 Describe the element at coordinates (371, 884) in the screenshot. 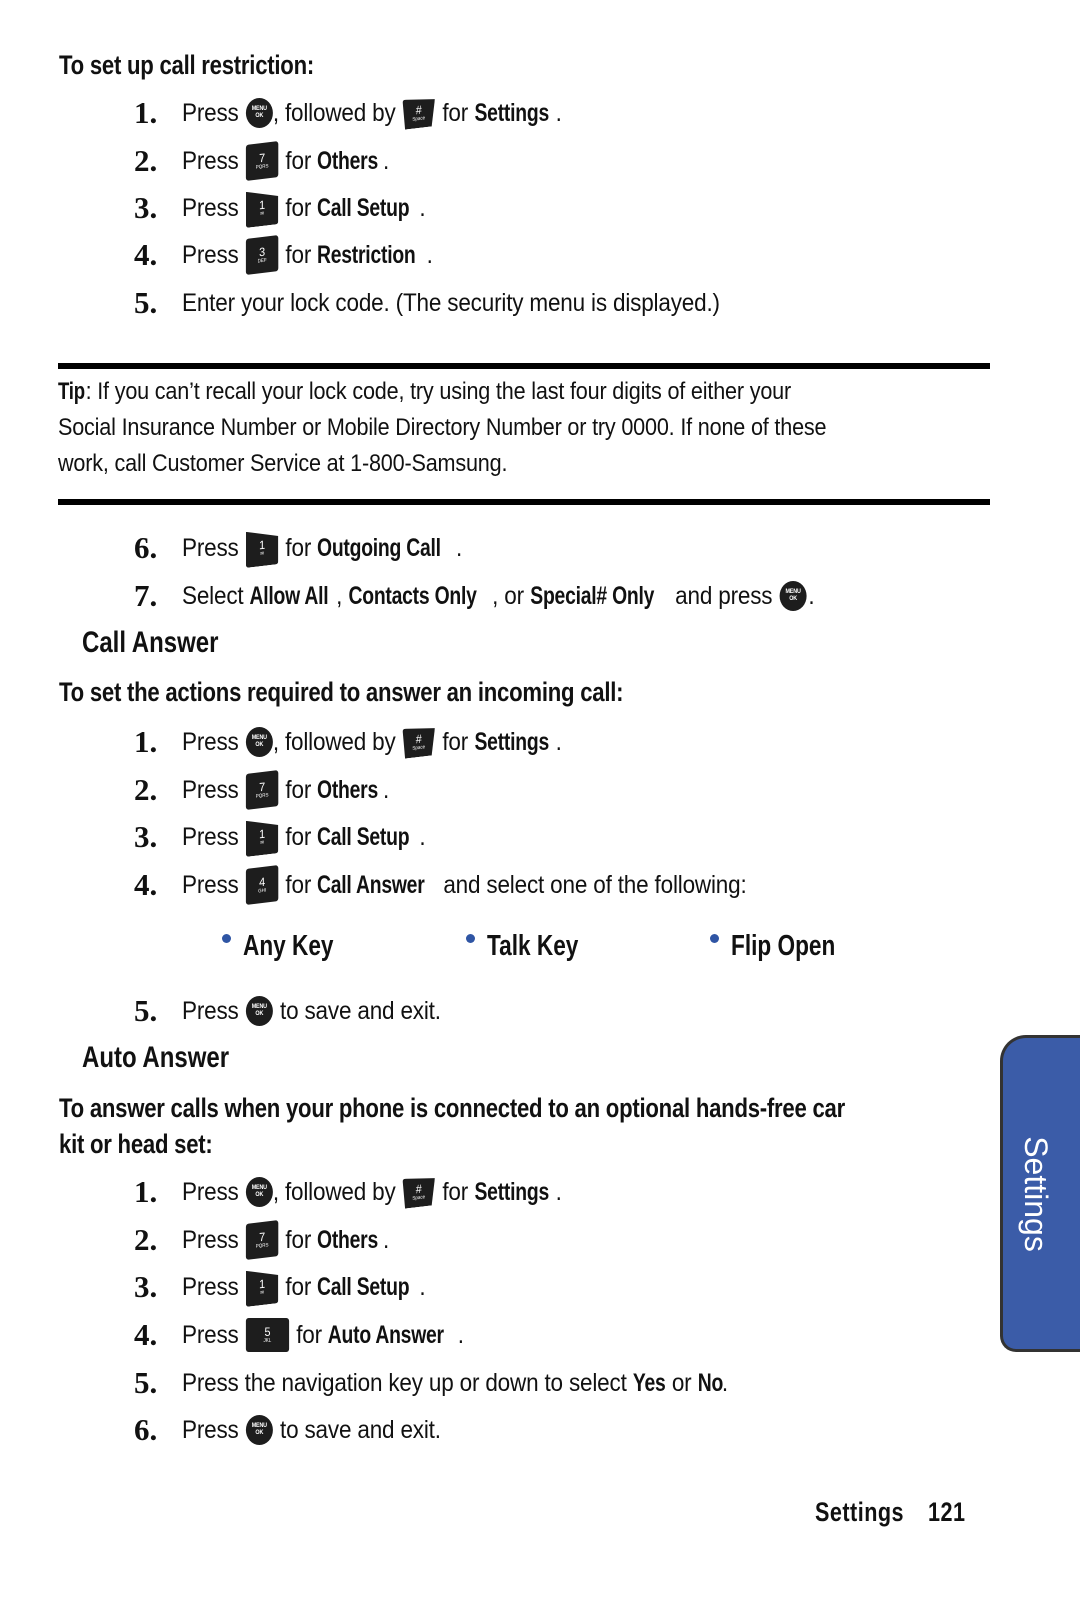

I see `menu-target: Call Answer` at that location.